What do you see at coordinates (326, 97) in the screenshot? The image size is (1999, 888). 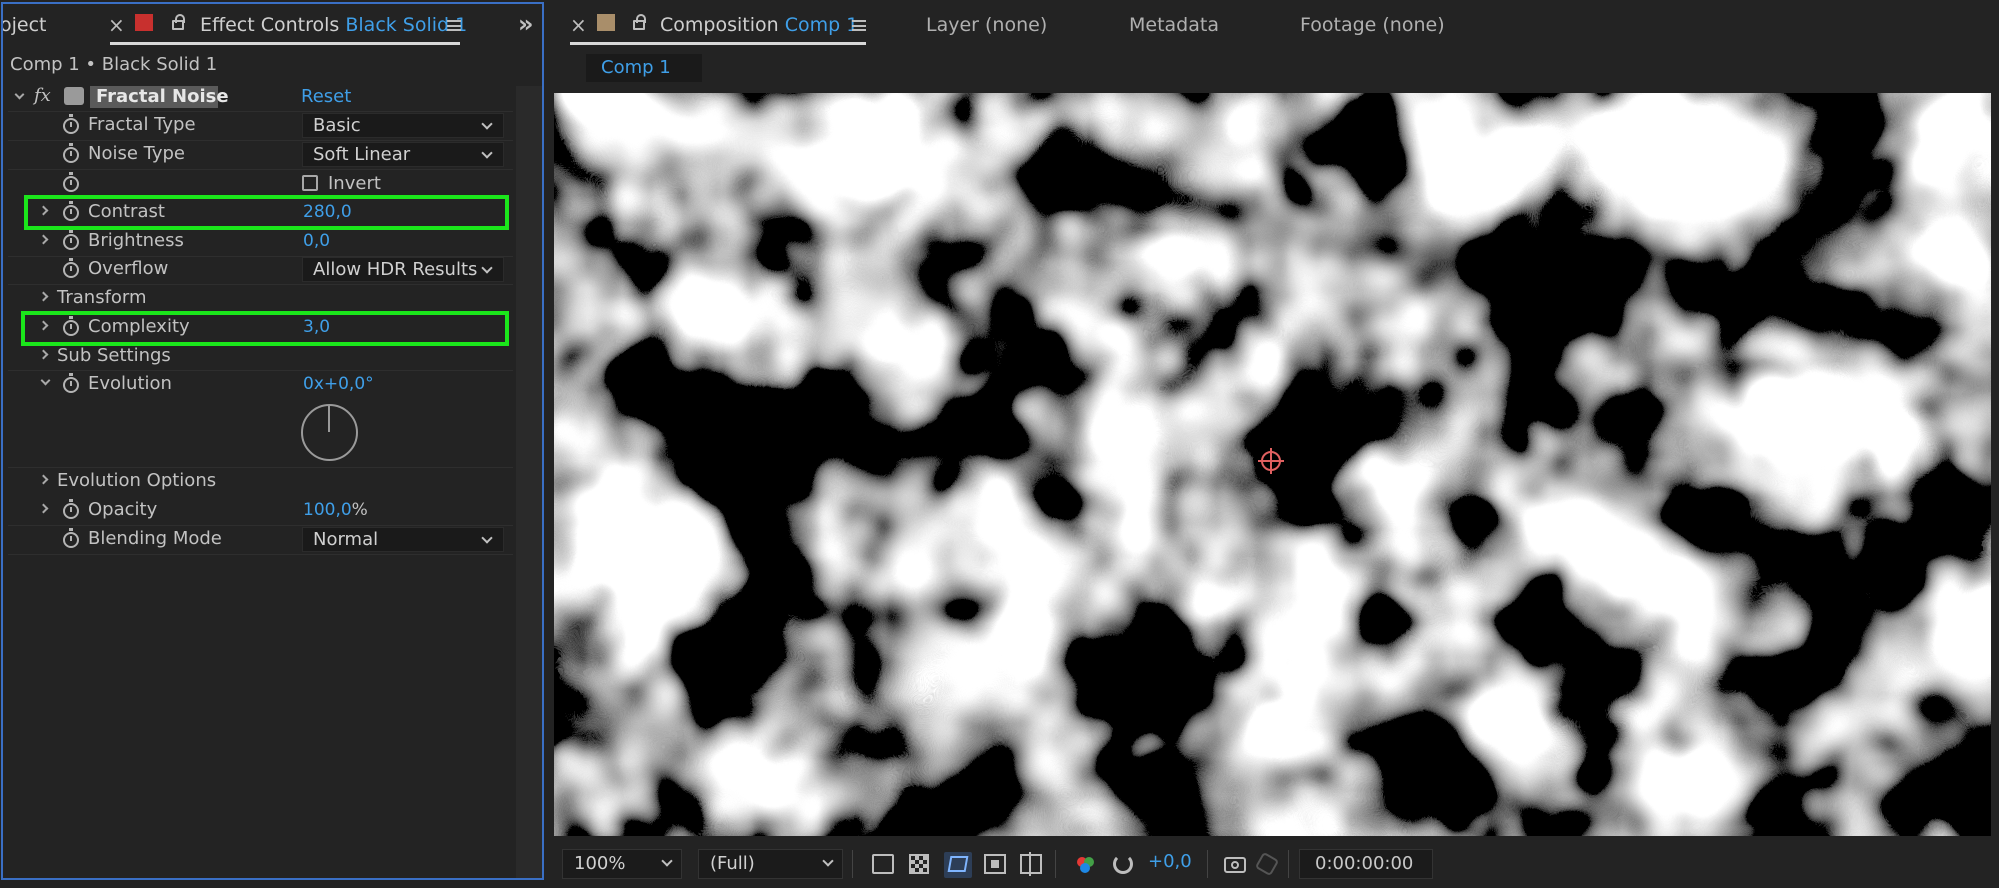 I see `reset-link: Reset` at bounding box center [326, 97].